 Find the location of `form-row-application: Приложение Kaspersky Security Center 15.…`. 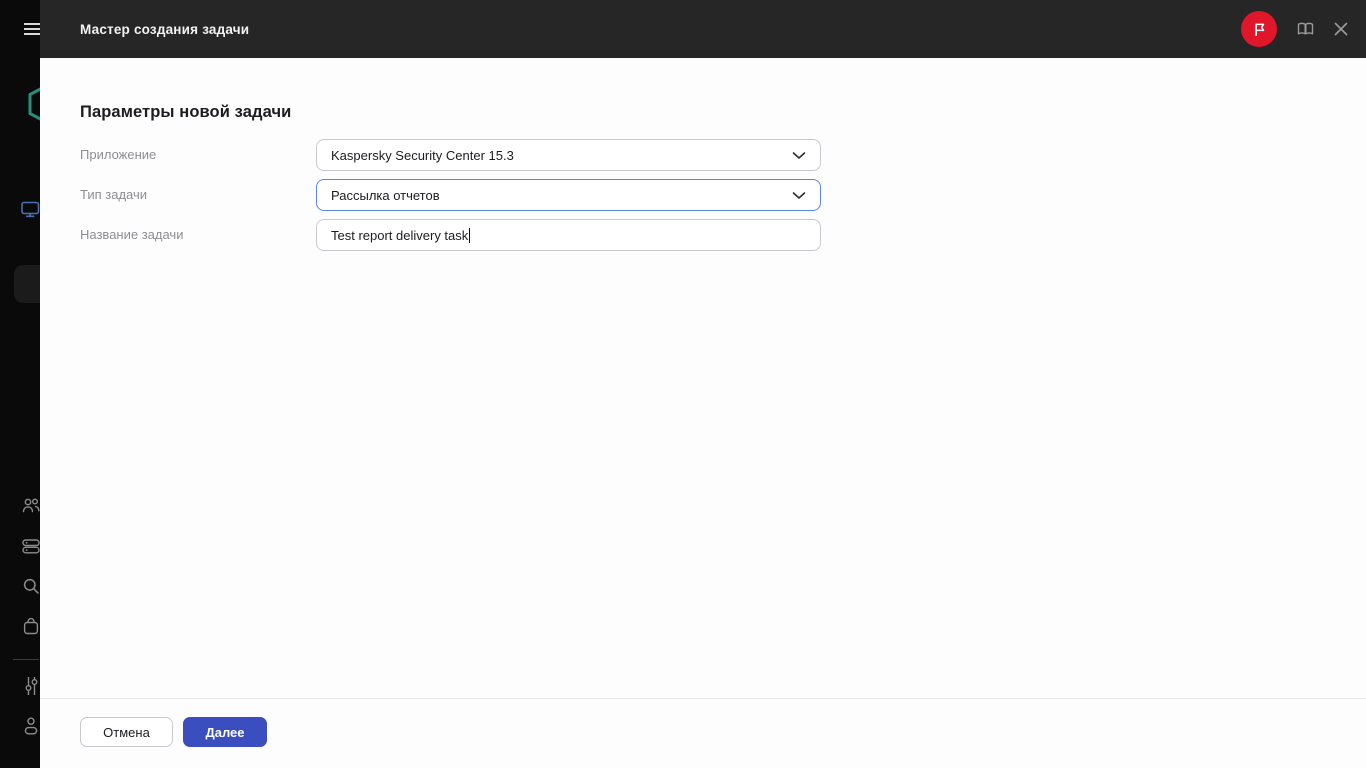

form-row-application: Приложение Kaspersky Security Center 15.… is located at coordinates (703, 155).